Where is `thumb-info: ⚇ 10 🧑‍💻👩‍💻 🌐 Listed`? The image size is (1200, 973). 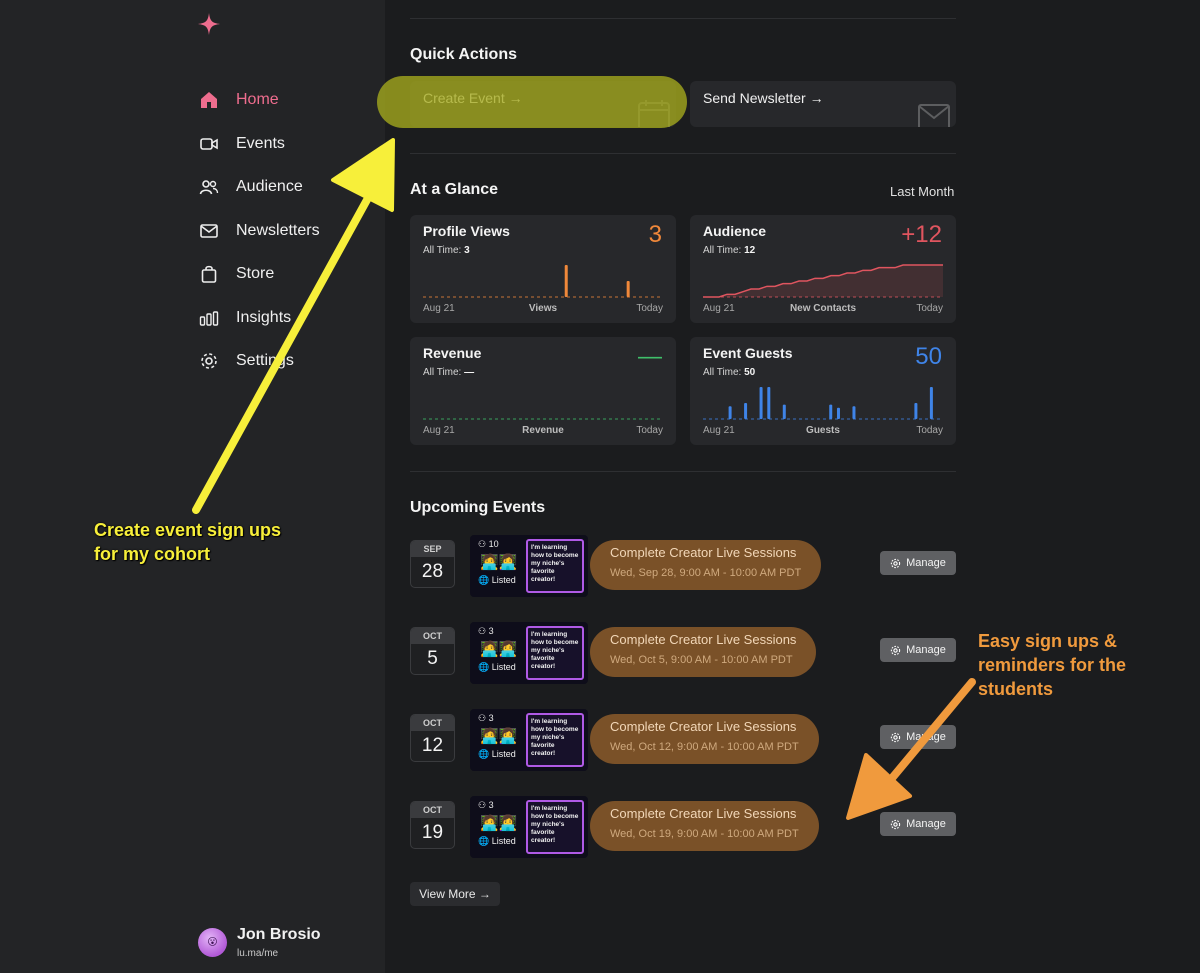 thumb-info: ⚇ 10 🧑‍💻👩‍💻 🌐 Listed is located at coordinates (501, 566).